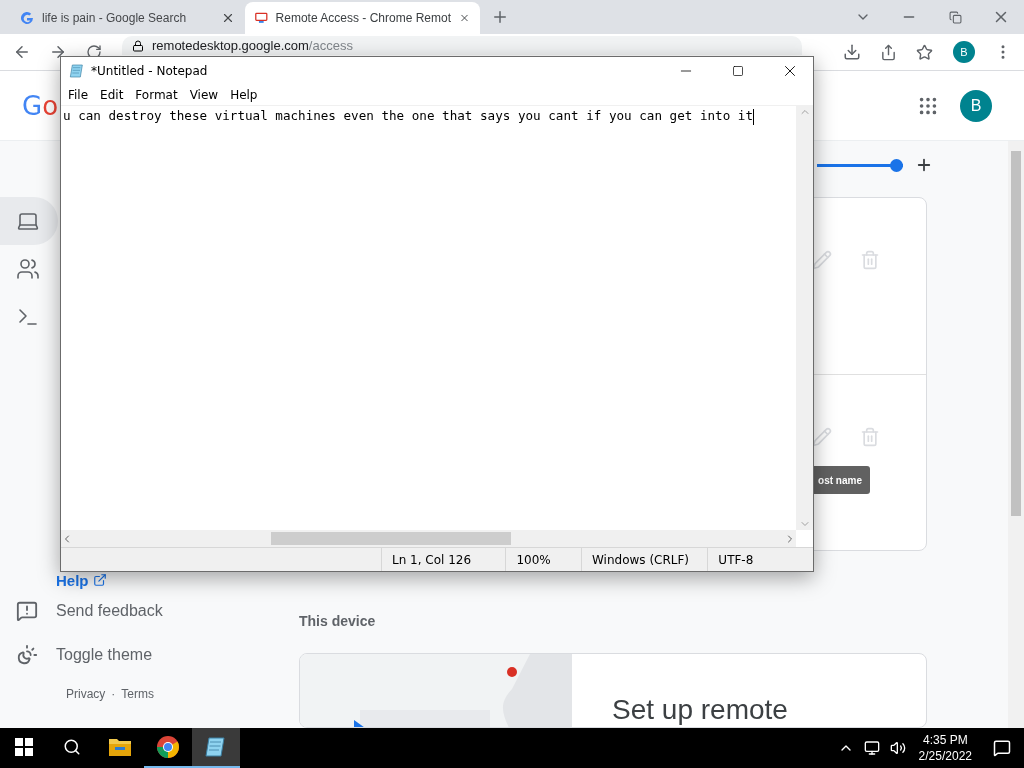  I want to click on external-link-icon, so click(99, 580).